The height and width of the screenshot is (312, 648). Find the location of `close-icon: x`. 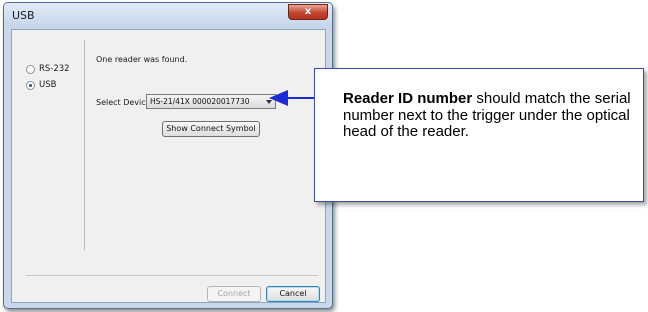

close-icon: x is located at coordinates (308, 11).